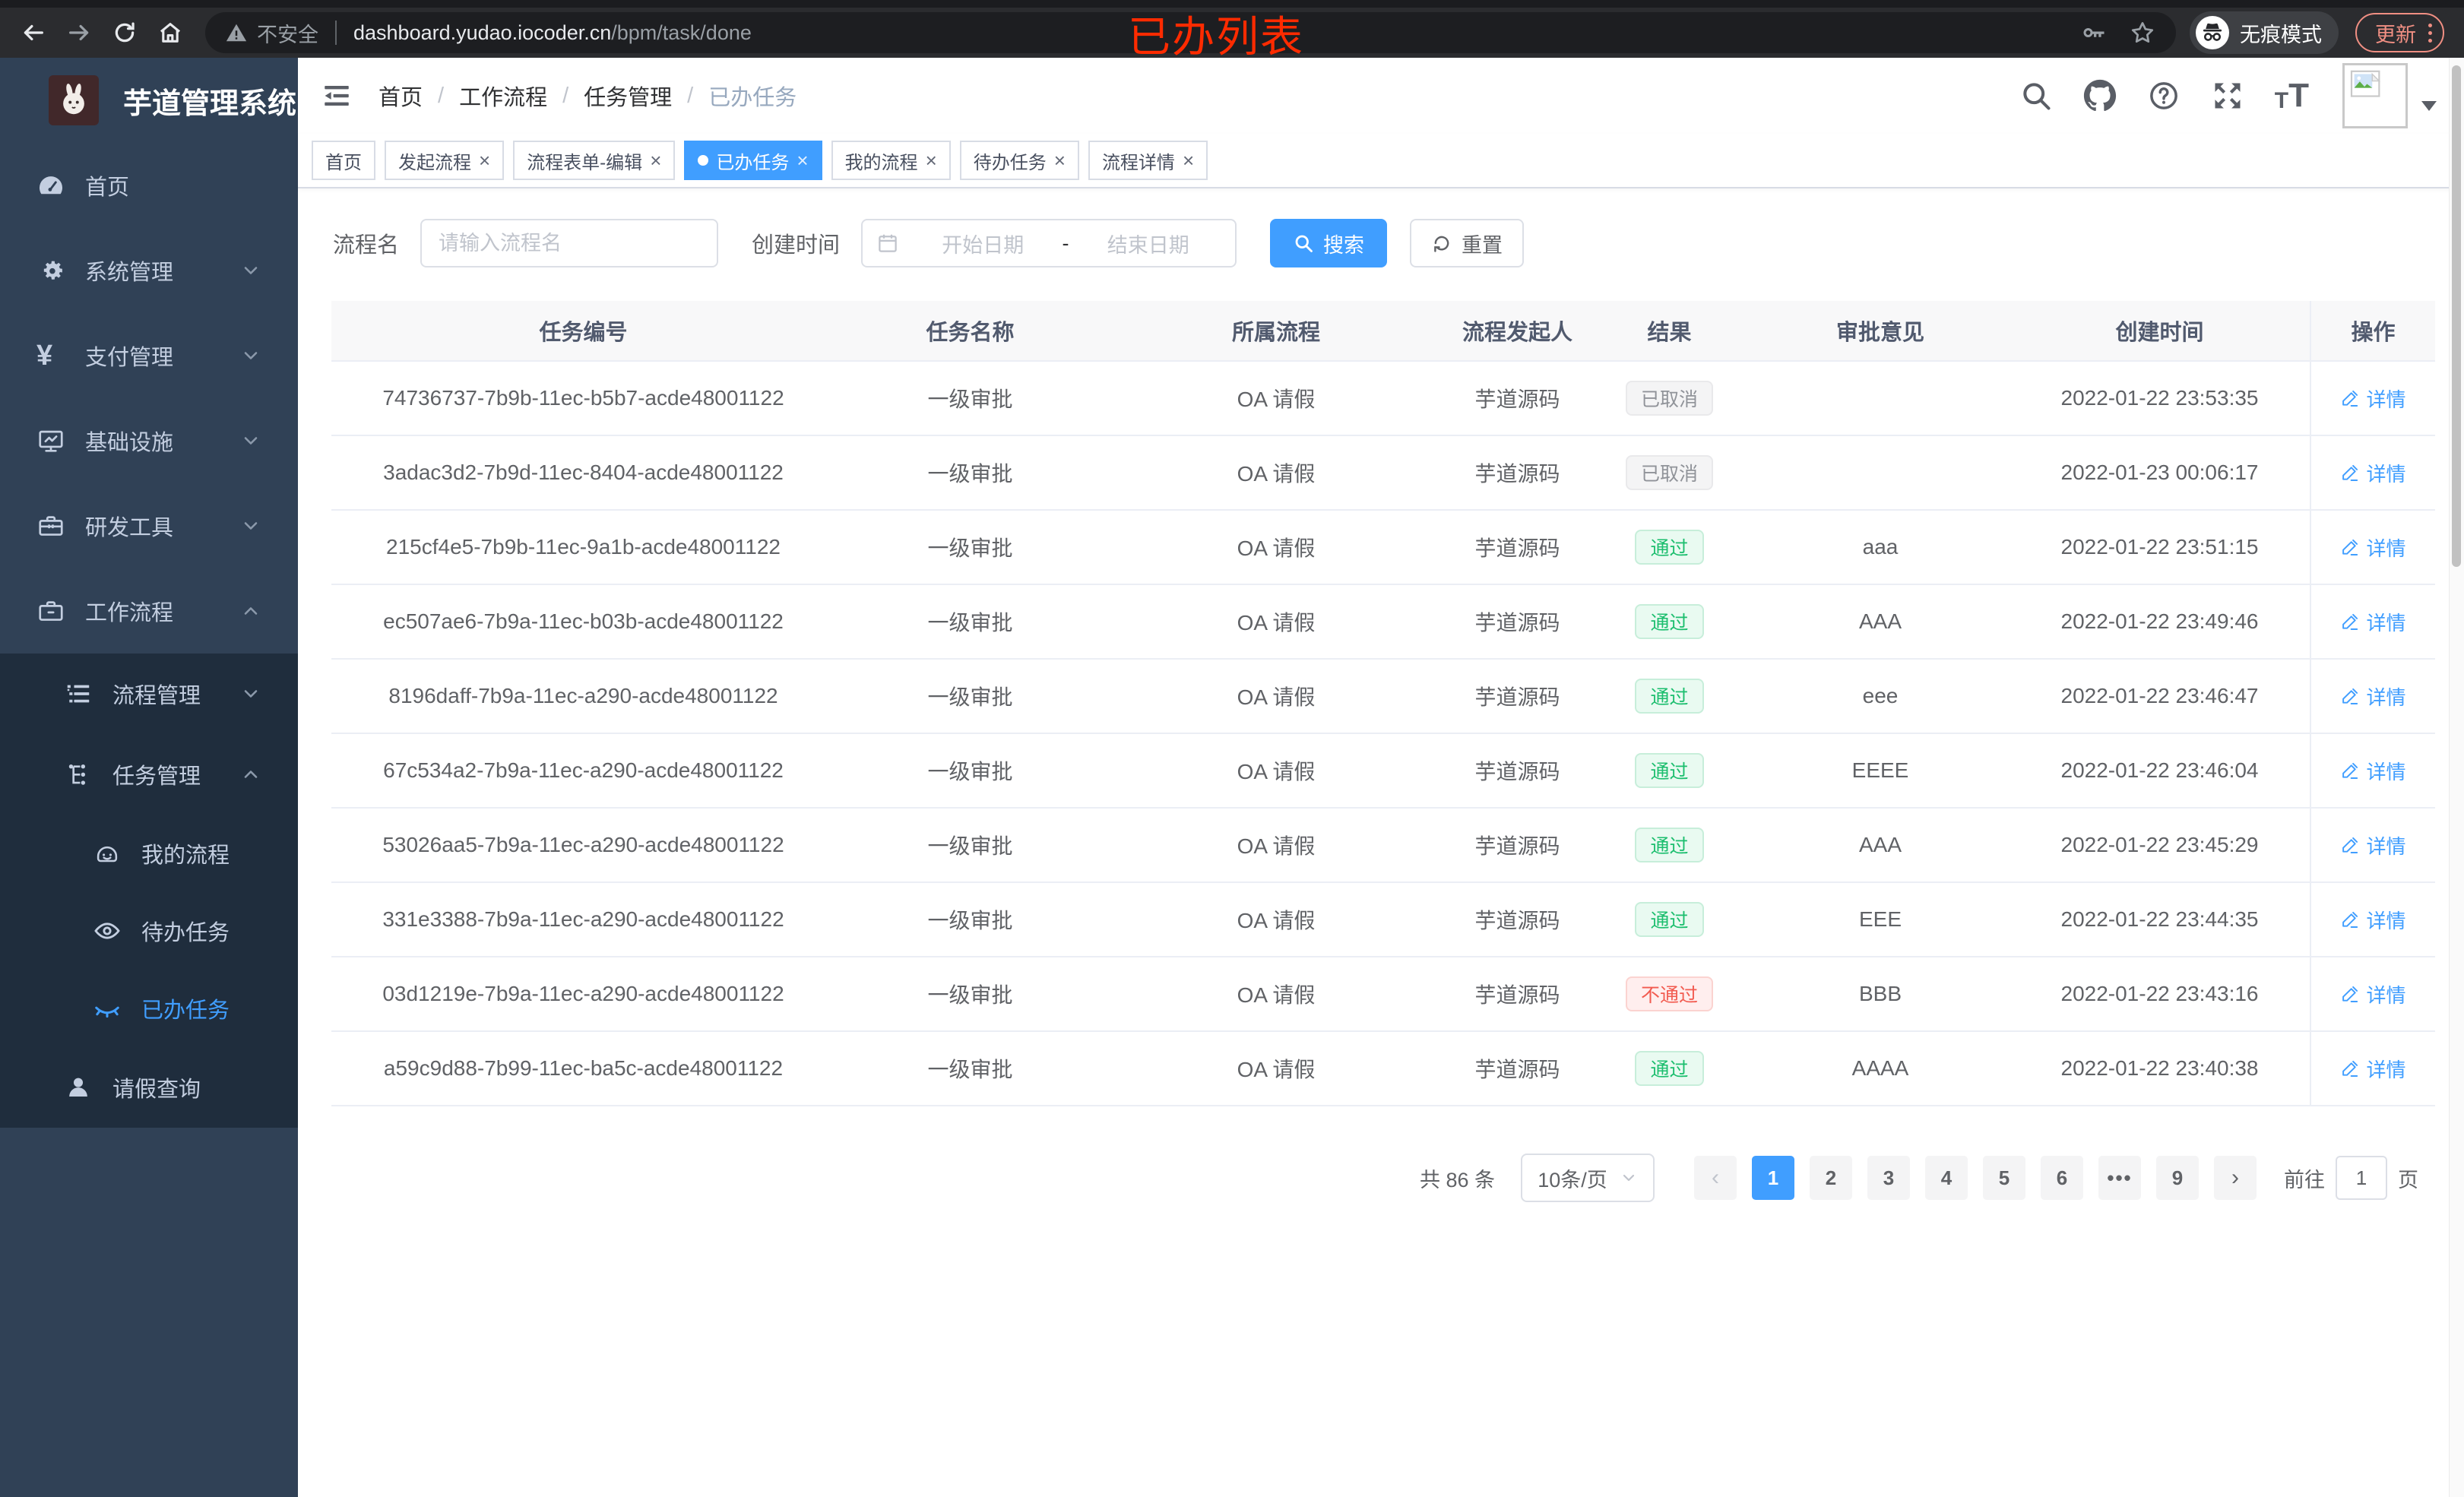 The image size is (2464, 1497). What do you see at coordinates (1329, 243) in the screenshot?
I see `search-button: 搜索` at bounding box center [1329, 243].